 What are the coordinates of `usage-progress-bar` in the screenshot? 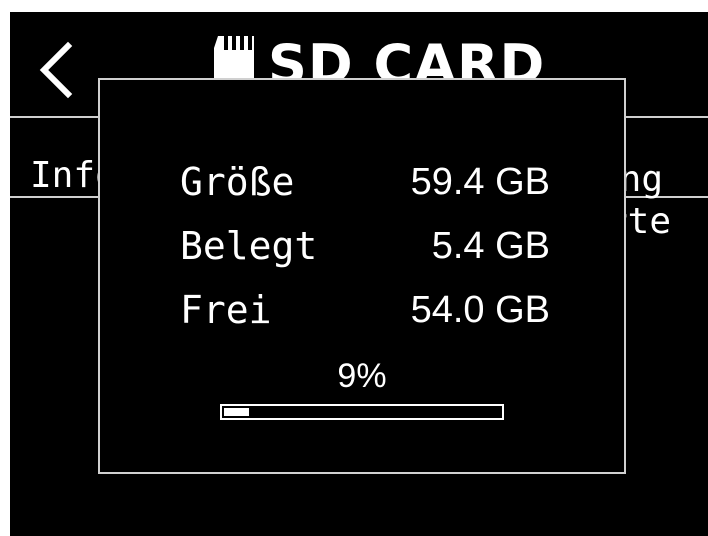 It's located at (362, 412).